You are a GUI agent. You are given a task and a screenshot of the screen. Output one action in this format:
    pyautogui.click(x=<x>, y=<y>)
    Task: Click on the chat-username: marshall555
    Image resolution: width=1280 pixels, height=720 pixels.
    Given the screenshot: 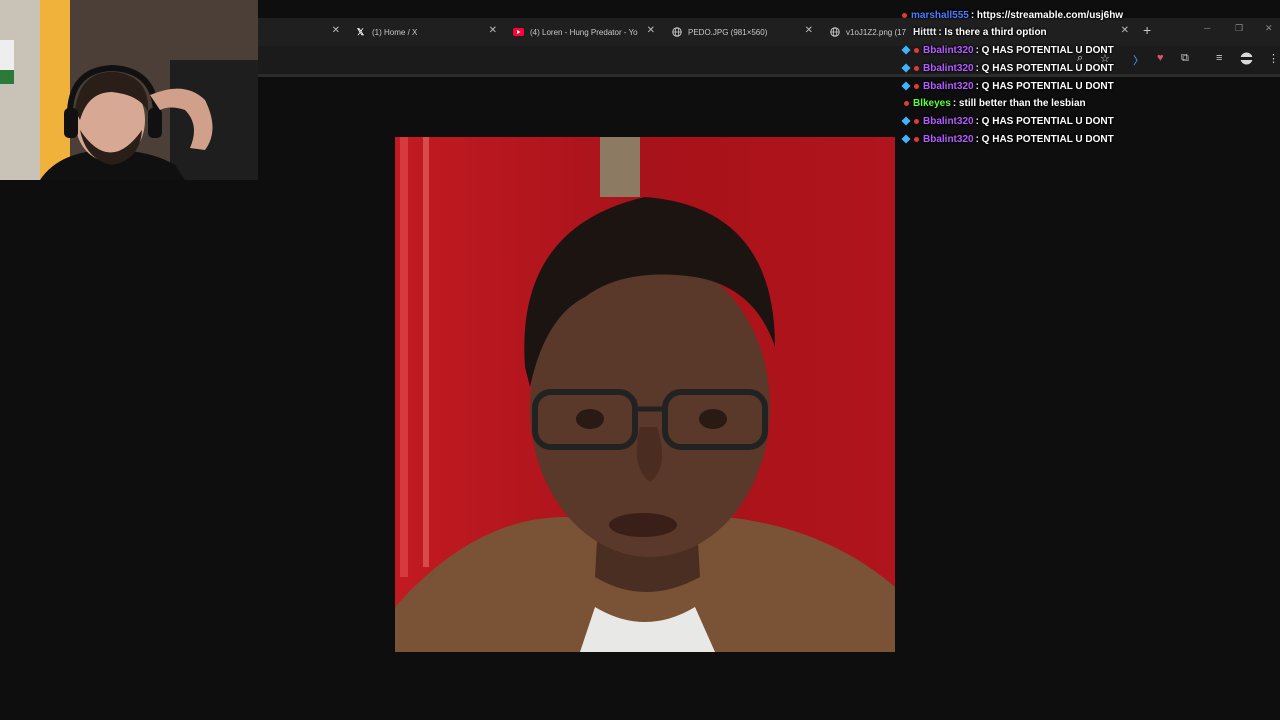 What is the action you would take?
    pyautogui.click(x=940, y=15)
    